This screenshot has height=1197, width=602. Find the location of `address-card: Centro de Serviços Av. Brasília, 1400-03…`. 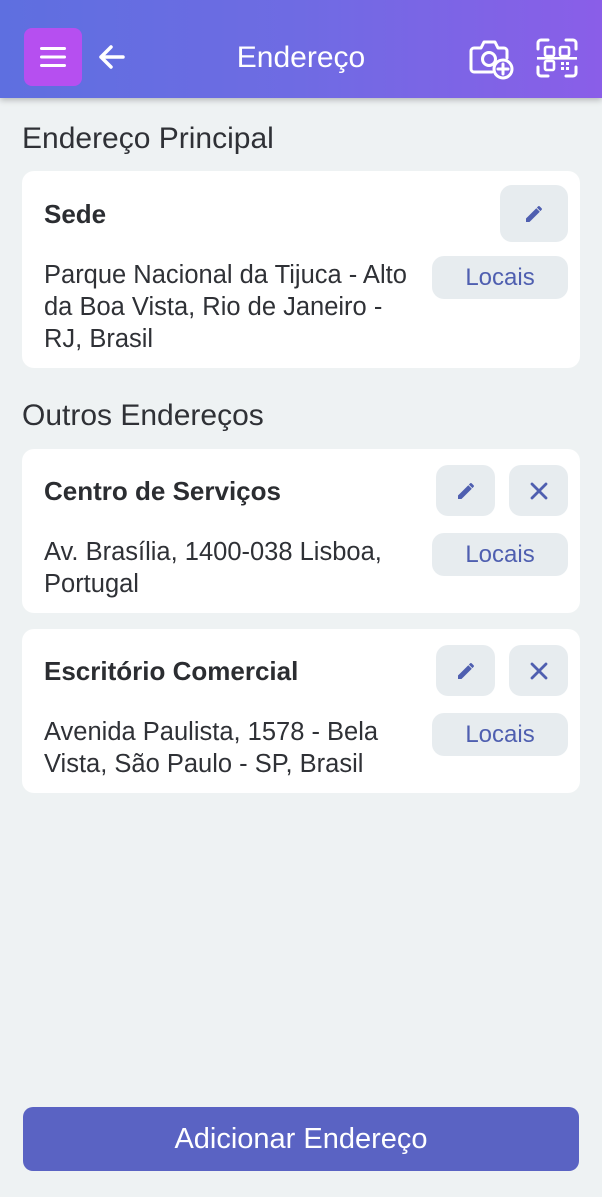

address-card: Centro de Serviços Av. Brasília, 1400-03… is located at coordinates (301, 531).